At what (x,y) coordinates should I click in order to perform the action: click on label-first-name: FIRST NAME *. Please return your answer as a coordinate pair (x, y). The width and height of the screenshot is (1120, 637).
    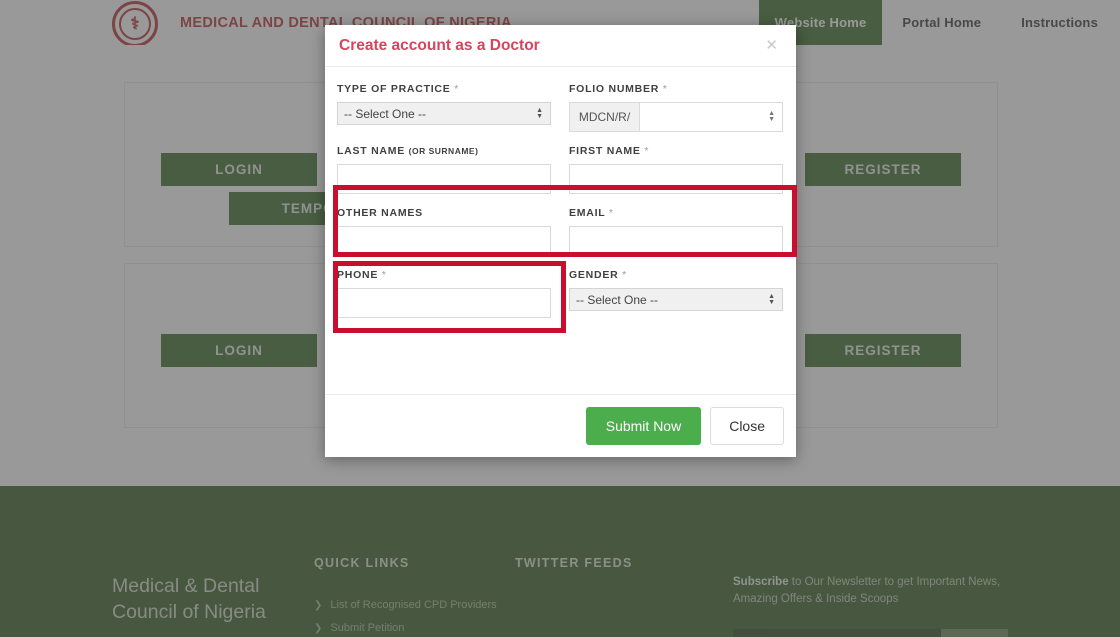
    Looking at the image, I should click on (609, 151).